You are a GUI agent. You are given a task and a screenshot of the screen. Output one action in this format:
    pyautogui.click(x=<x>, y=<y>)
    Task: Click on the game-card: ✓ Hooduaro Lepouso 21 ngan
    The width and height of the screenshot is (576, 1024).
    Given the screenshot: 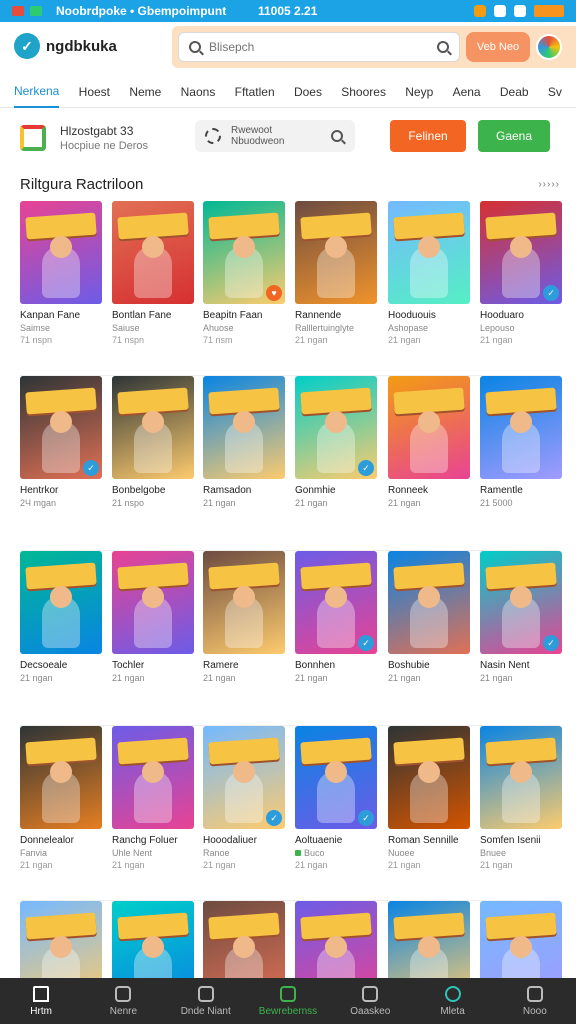 What is the action you would take?
    pyautogui.click(x=521, y=273)
    